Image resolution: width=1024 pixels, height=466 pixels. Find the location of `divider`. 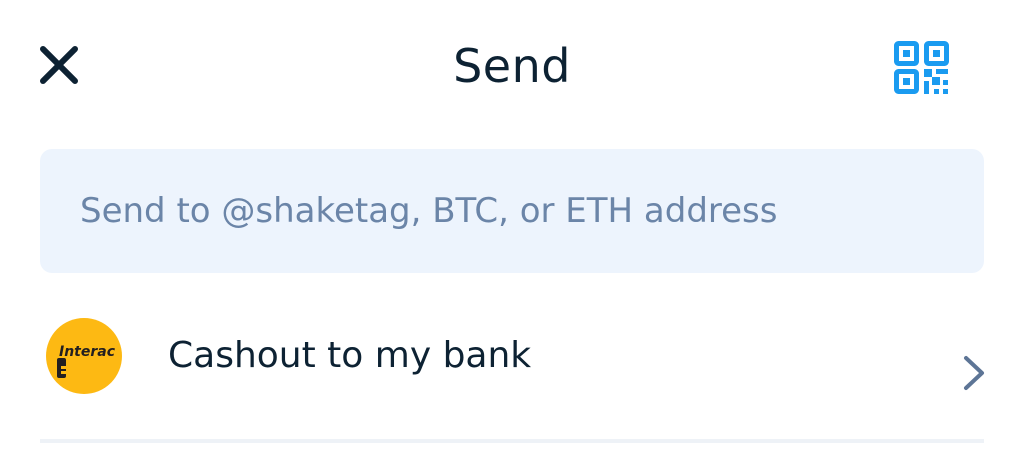

divider is located at coordinates (512, 441).